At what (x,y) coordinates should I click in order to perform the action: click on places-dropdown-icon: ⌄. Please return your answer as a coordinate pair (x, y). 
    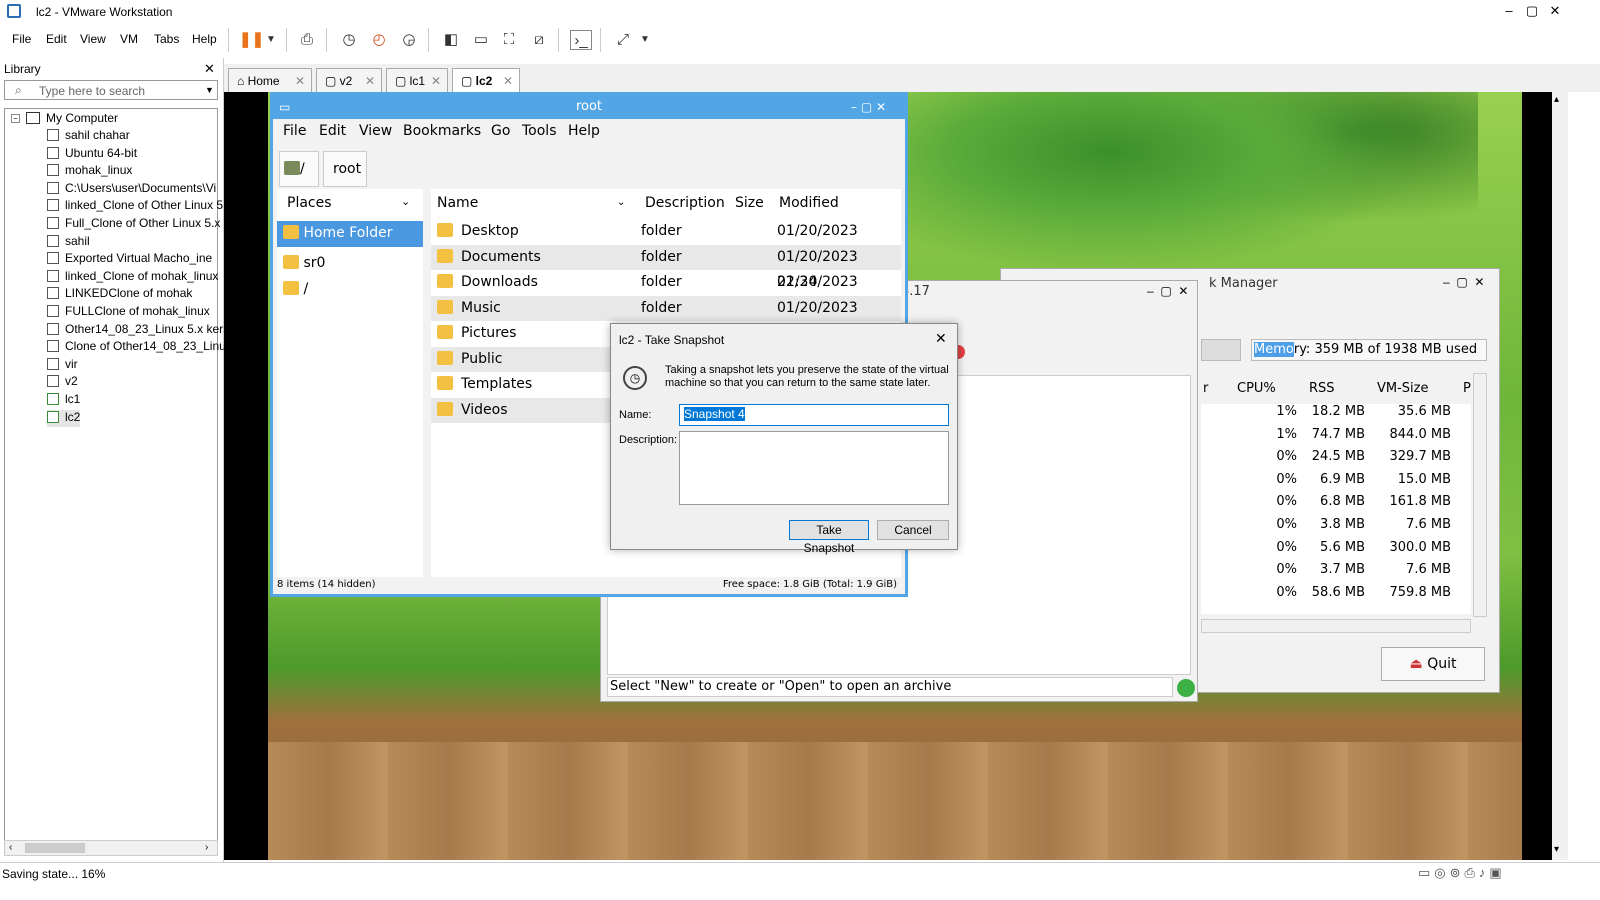
    Looking at the image, I should click on (405, 201).